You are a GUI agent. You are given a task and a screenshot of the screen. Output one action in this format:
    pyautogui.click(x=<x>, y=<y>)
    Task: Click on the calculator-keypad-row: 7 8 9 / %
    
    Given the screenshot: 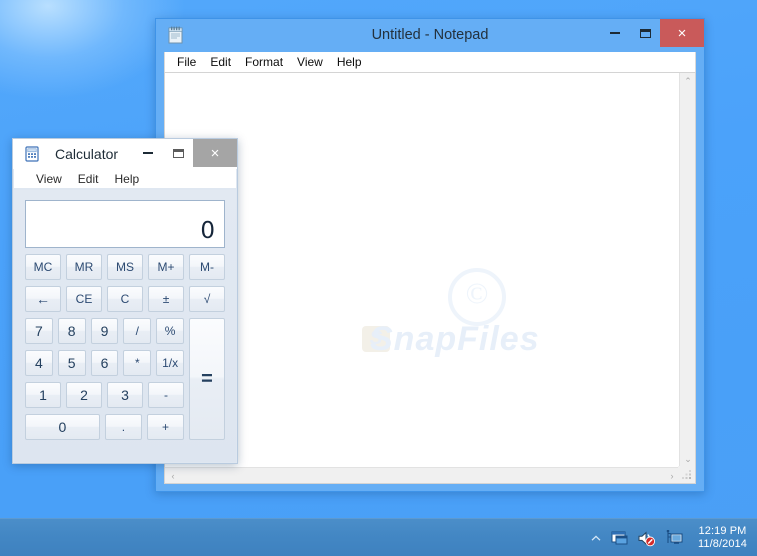 What is the action you would take?
    pyautogui.click(x=104, y=331)
    